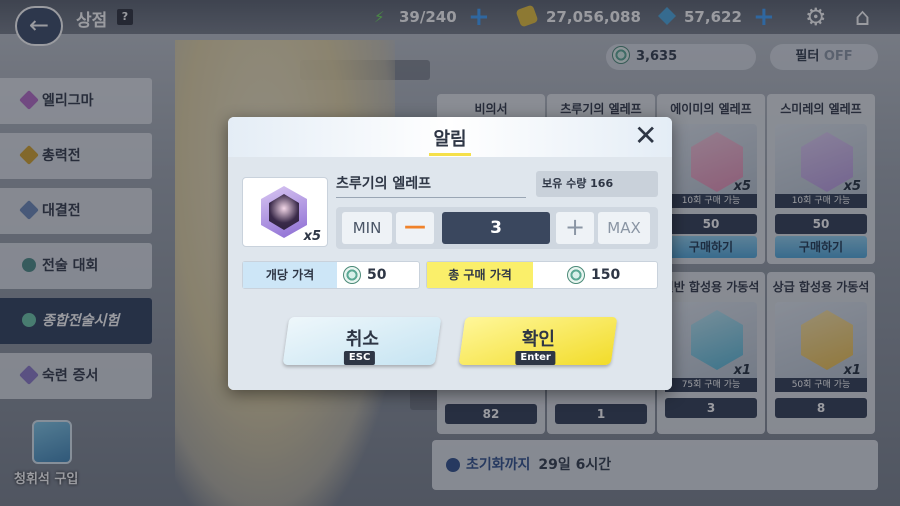 The image size is (900, 506). I want to click on unit-price: 개당 가격 50, so click(331, 275).